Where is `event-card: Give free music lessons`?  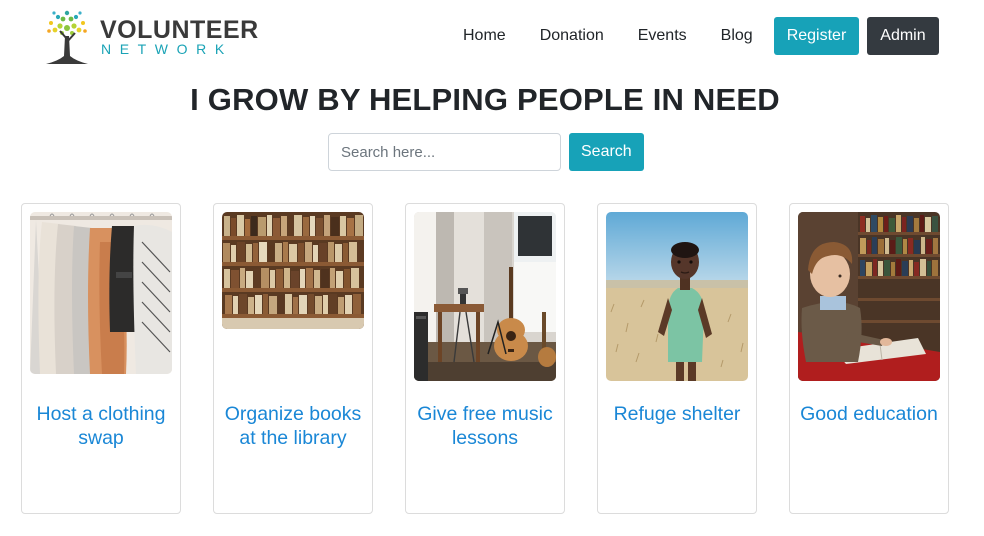 event-card: Give free music lessons is located at coordinates (485, 358).